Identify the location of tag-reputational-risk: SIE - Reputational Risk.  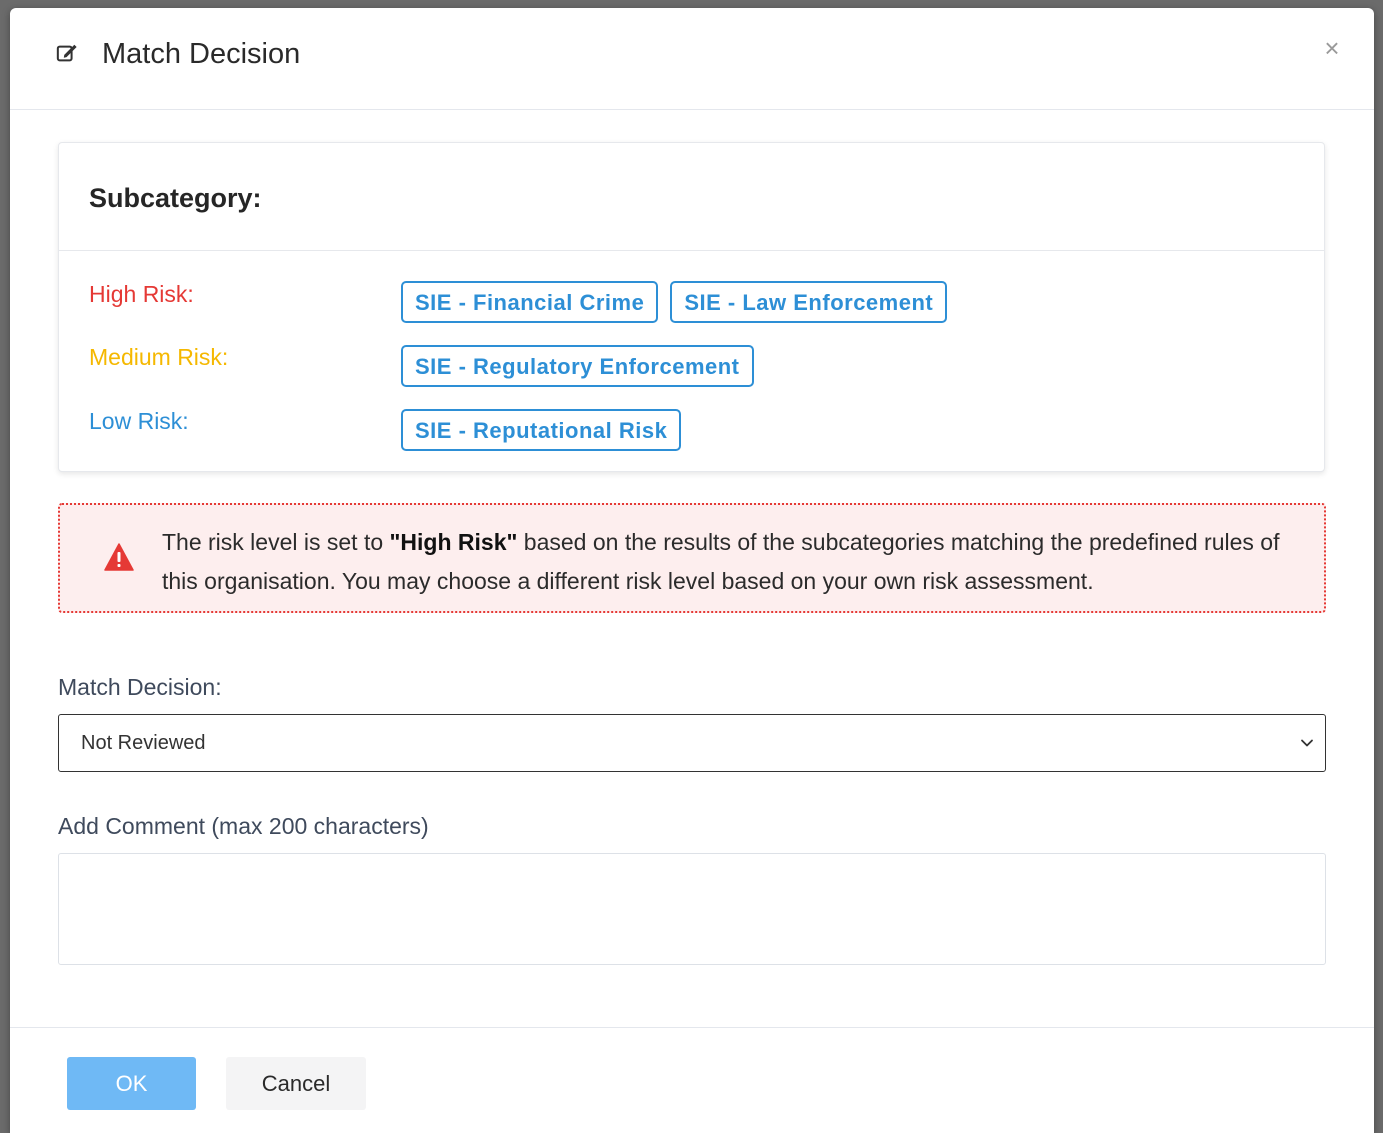
(541, 430).